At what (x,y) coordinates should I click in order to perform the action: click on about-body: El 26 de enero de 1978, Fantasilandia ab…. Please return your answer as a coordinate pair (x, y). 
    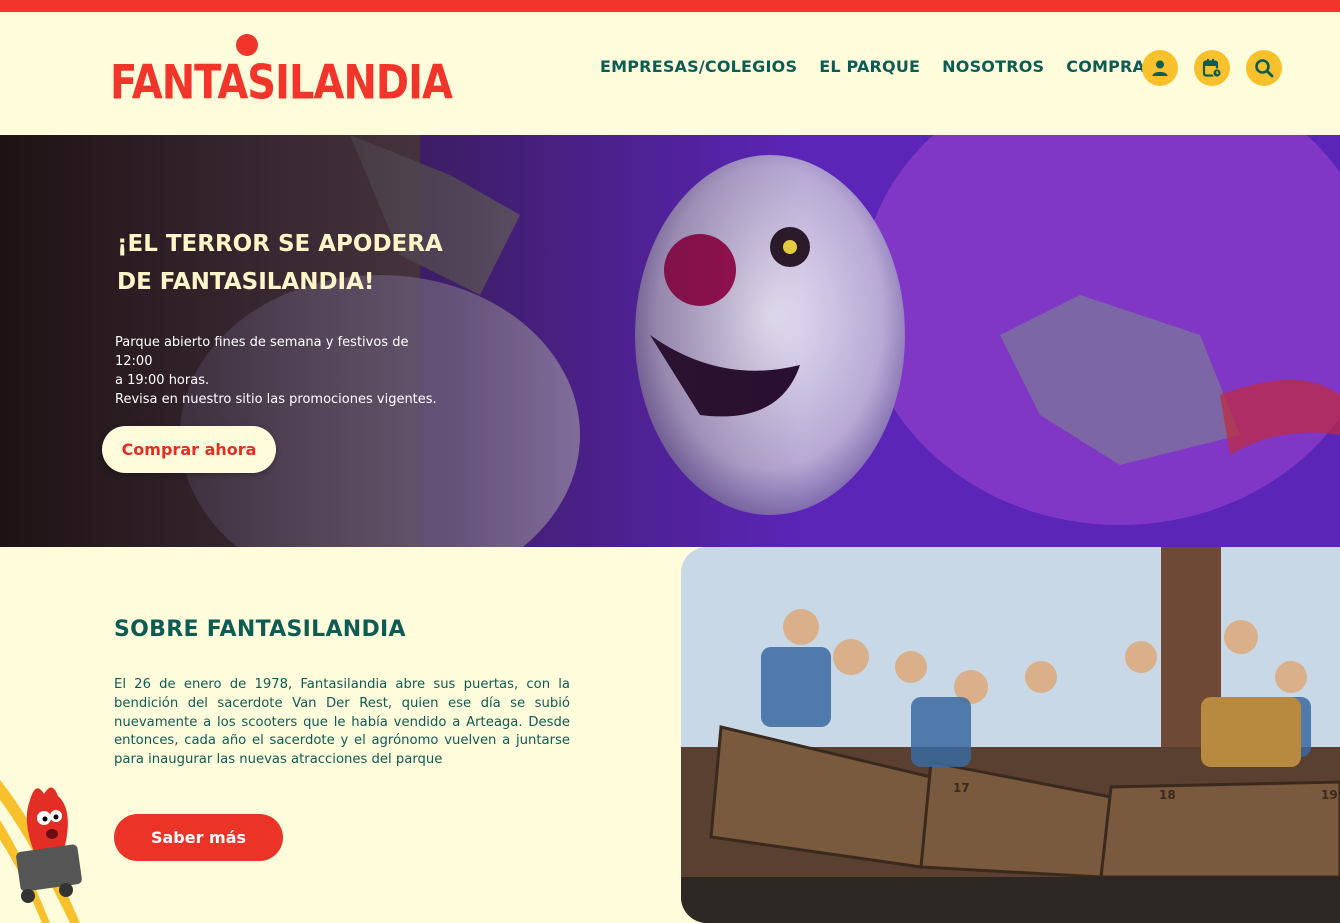
    Looking at the image, I should click on (342, 722).